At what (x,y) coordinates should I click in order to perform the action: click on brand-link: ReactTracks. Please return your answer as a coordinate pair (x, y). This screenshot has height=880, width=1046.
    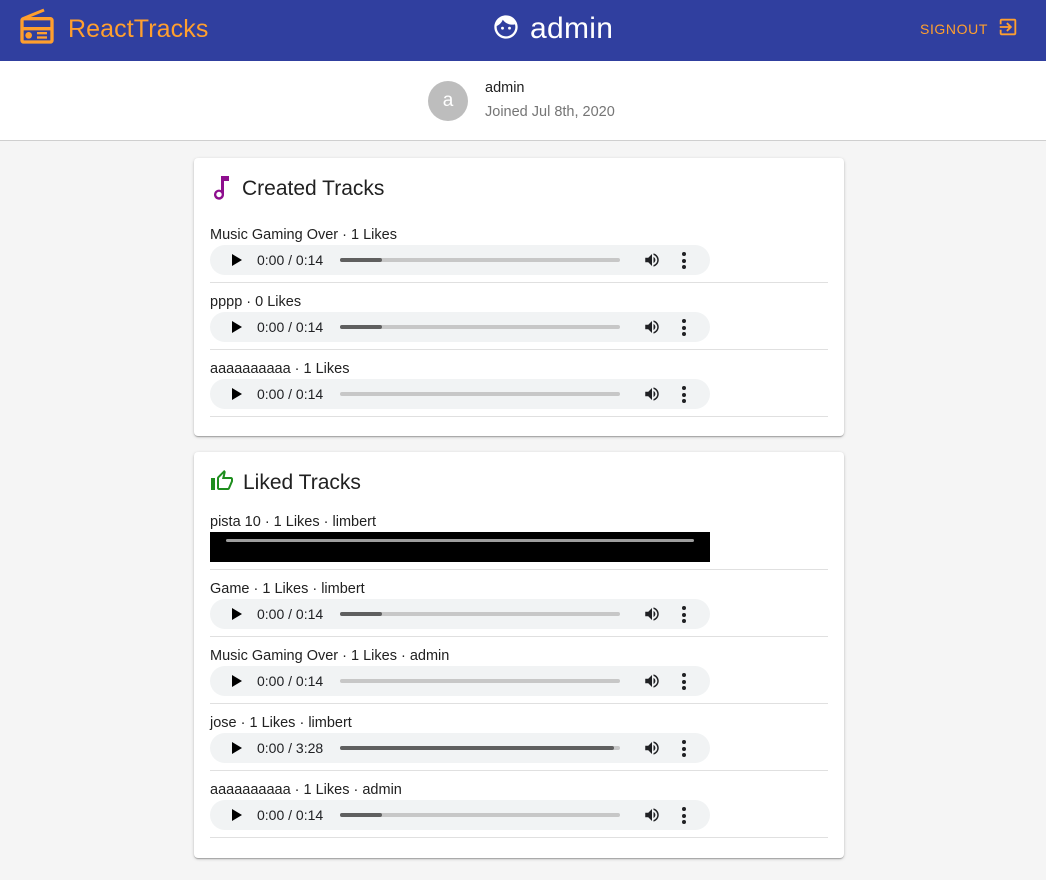
    Looking at the image, I should click on (113, 29).